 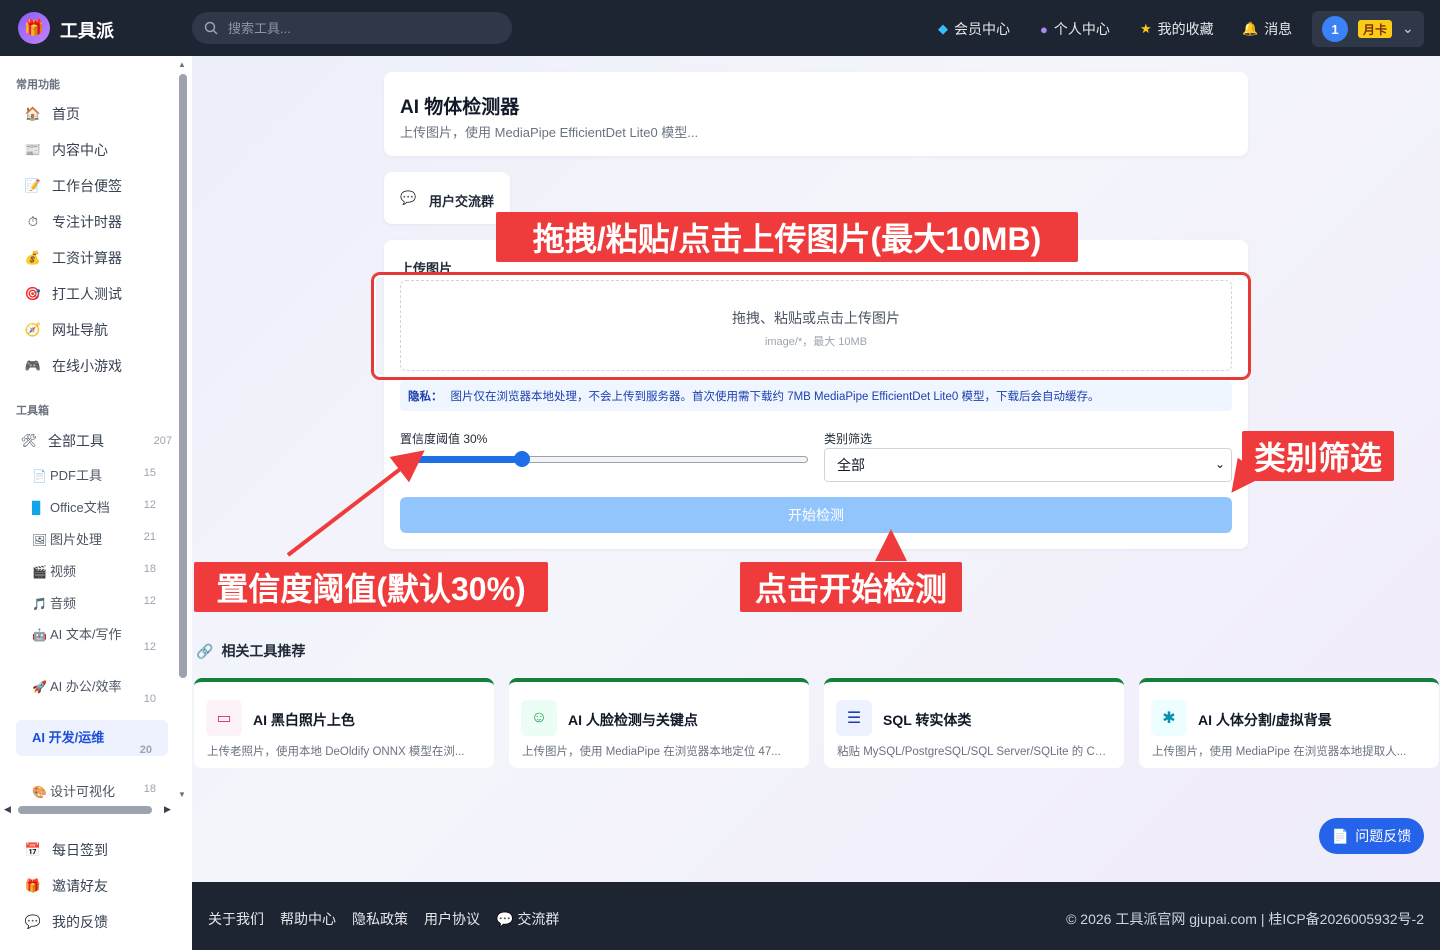 What do you see at coordinates (854, 718) in the screenshot?
I see `database-icon: ☰` at bounding box center [854, 718].